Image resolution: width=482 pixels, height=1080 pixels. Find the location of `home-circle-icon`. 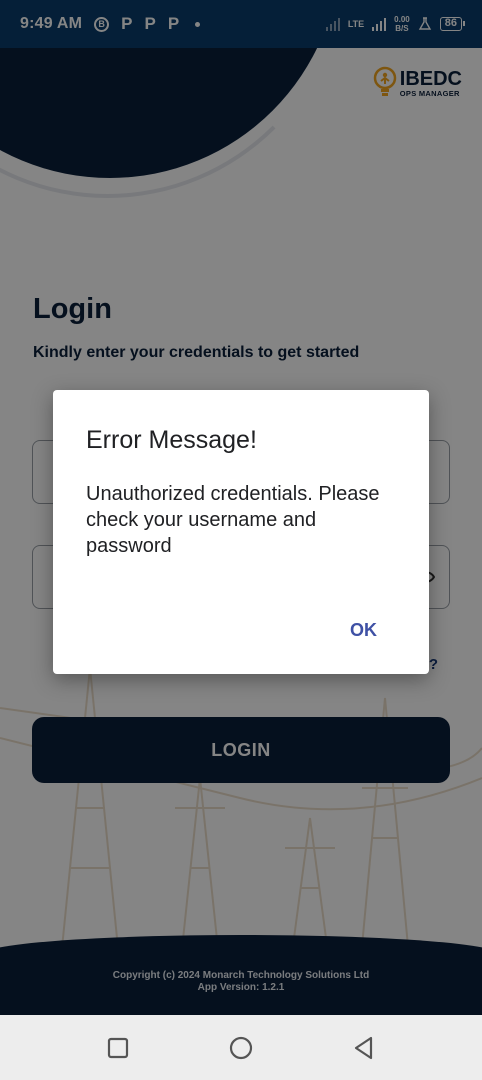

home-circle-icon is located at coordinates (241, 1048).